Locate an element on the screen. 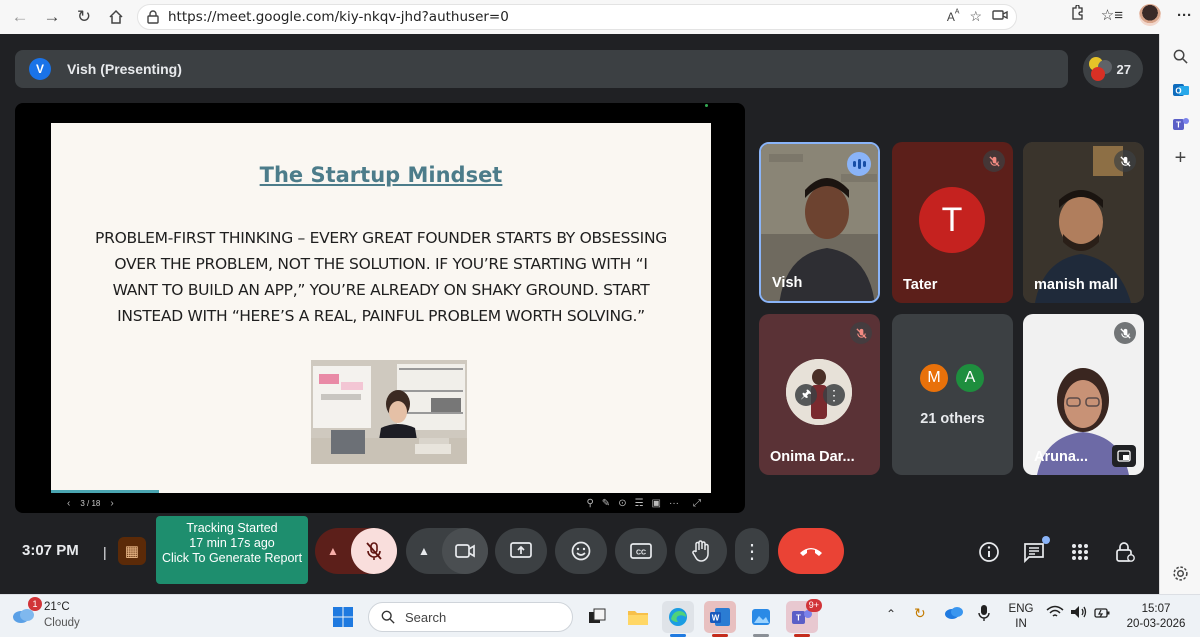 Image resolution: width=1200 pixels, height=637 pixels. status-dot is located at coordinates (706, 105).